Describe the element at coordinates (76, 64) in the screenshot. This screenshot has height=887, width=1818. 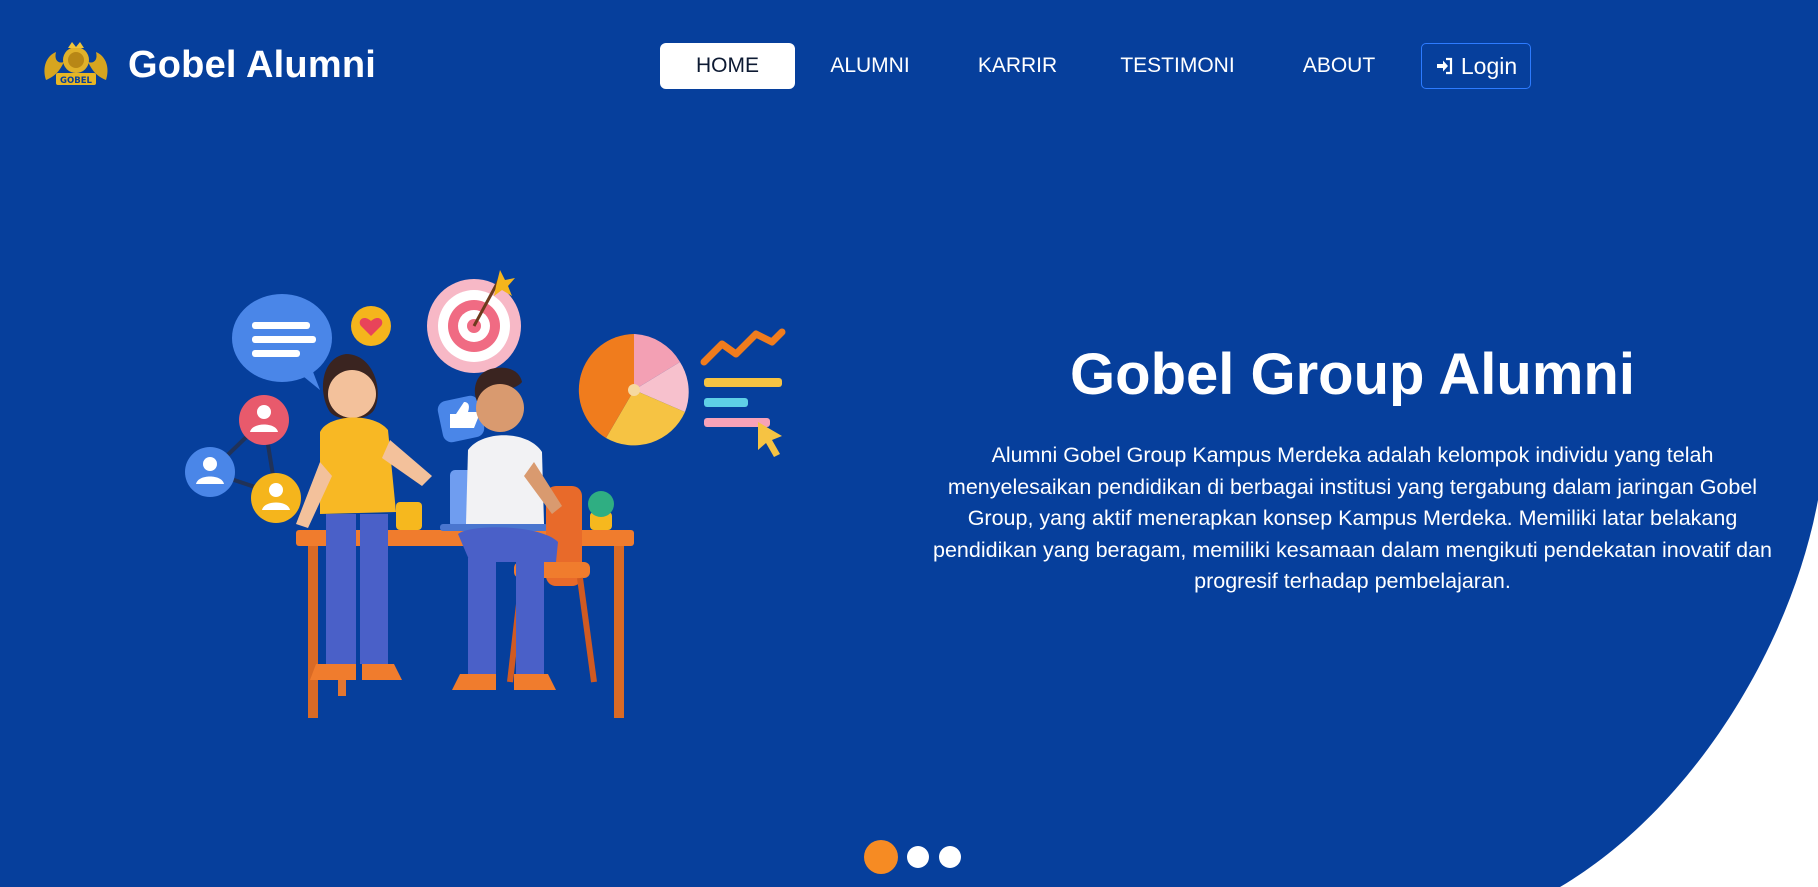
I see `gobel-crest-icon: GOBEL` at that location.